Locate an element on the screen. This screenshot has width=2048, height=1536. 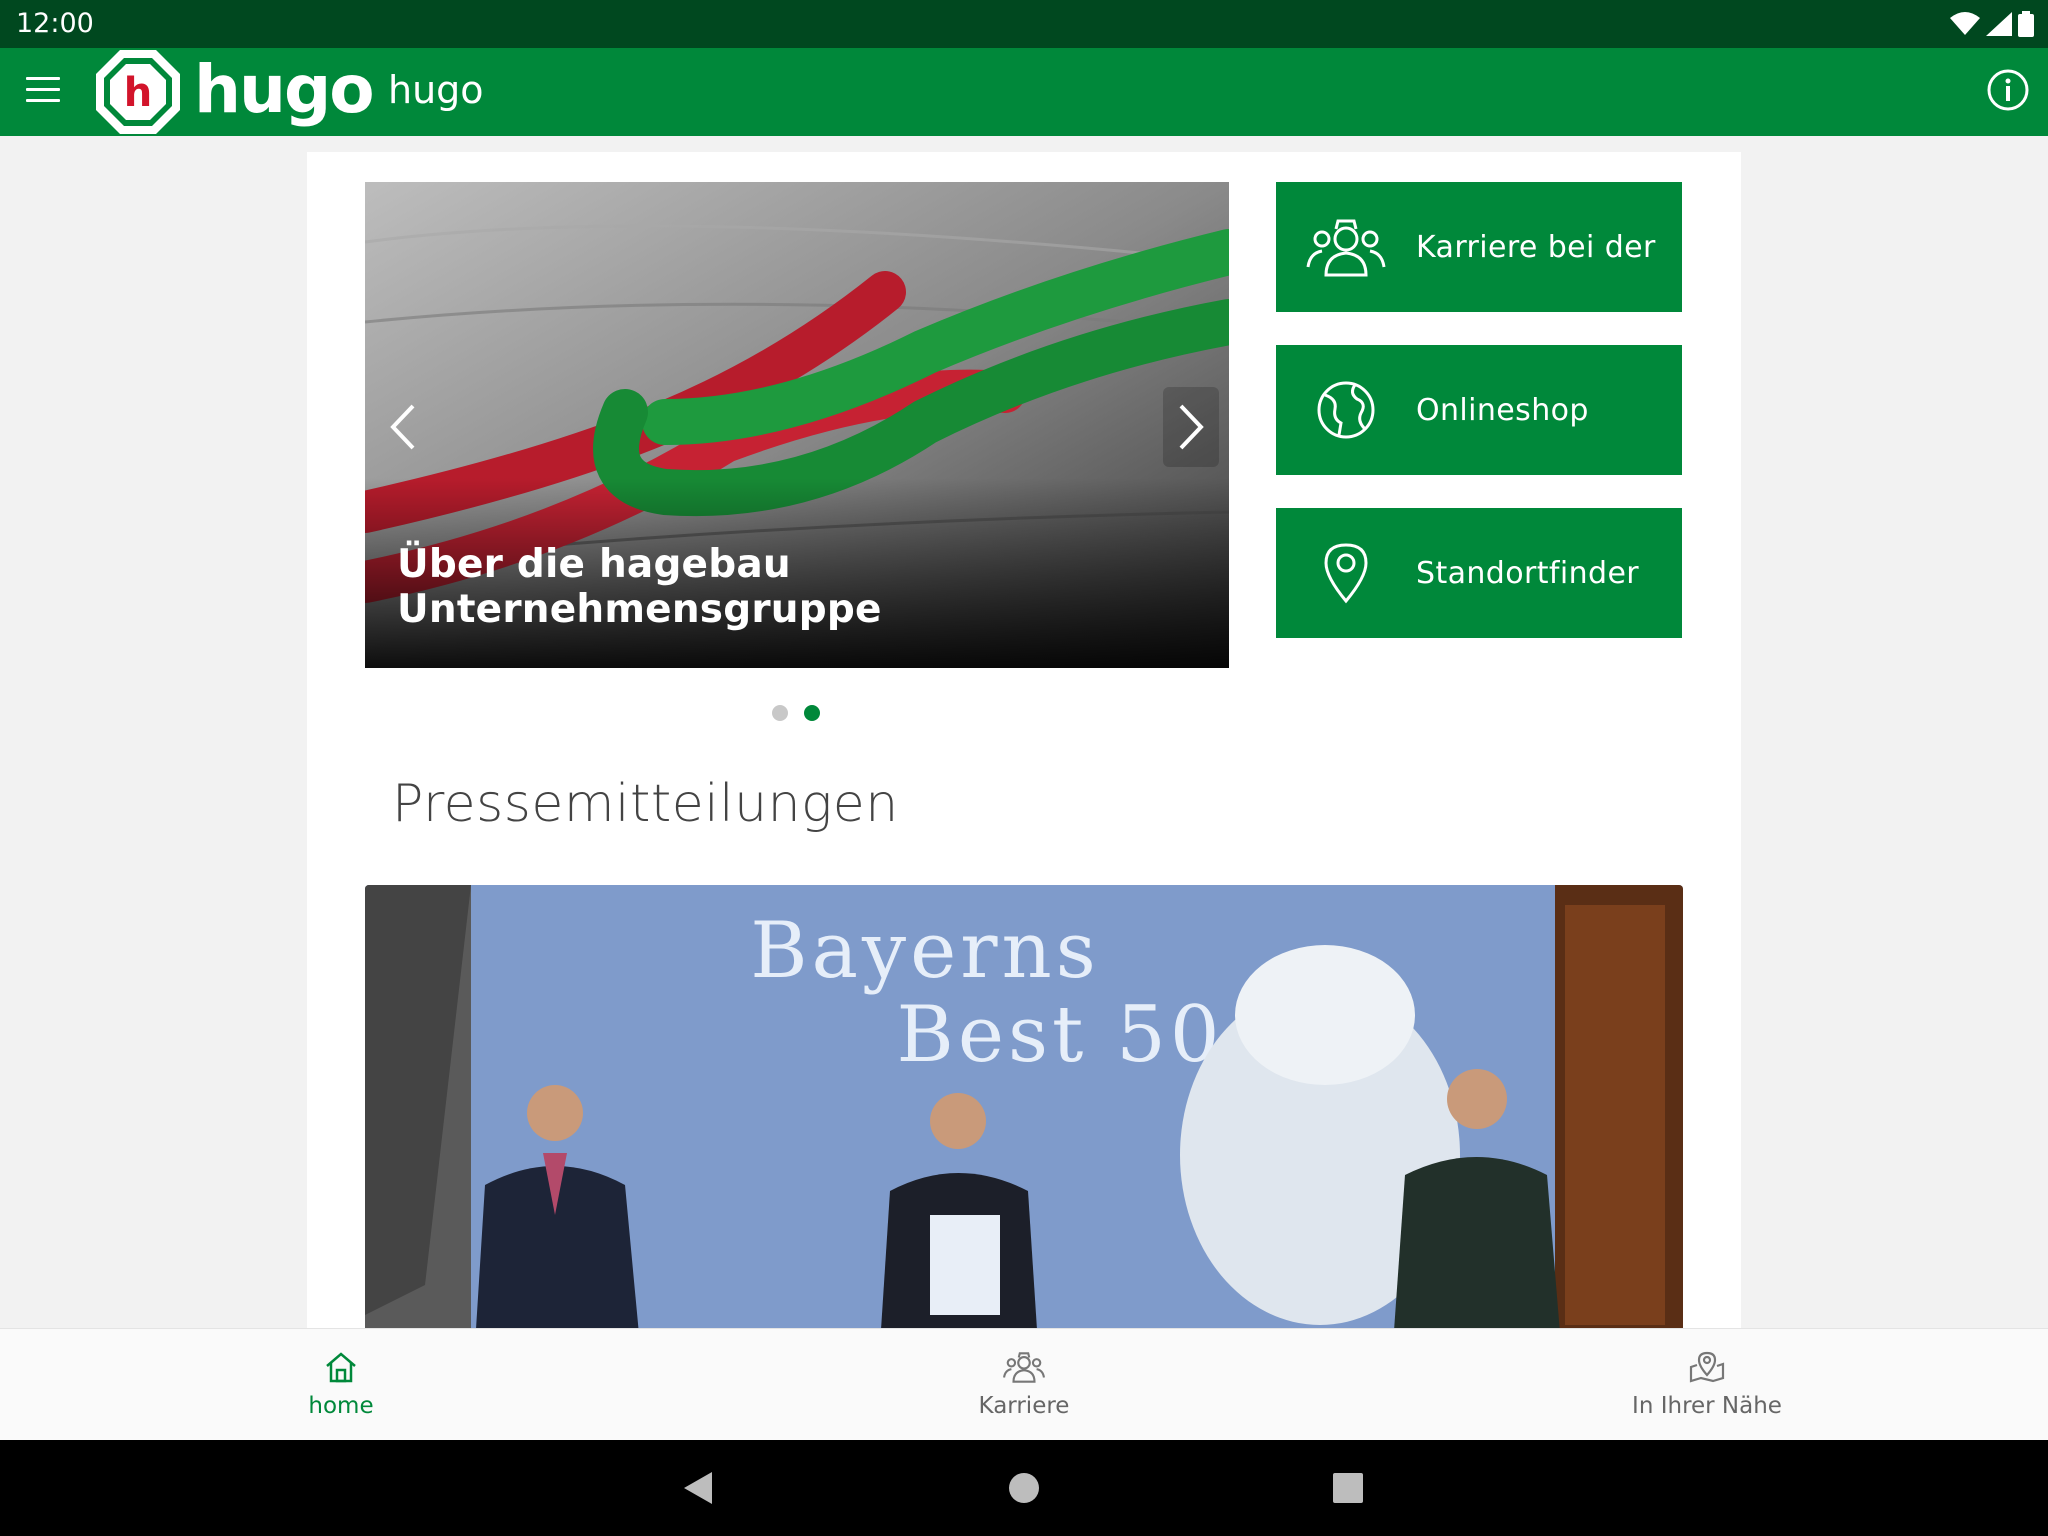
app-bar: h hugo hugo is located at coordinates (1024, 92).